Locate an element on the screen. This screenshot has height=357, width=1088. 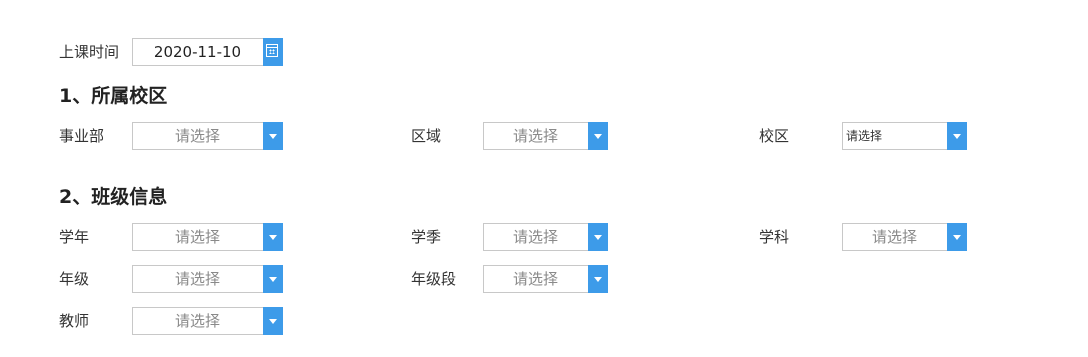
school-year-label: 学年 is located at coordinates (74, 237).